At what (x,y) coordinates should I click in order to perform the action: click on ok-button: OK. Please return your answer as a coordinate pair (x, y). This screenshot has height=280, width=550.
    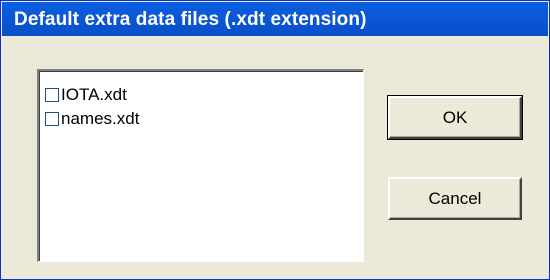
    Looking at the image, I should click on (455, 117).